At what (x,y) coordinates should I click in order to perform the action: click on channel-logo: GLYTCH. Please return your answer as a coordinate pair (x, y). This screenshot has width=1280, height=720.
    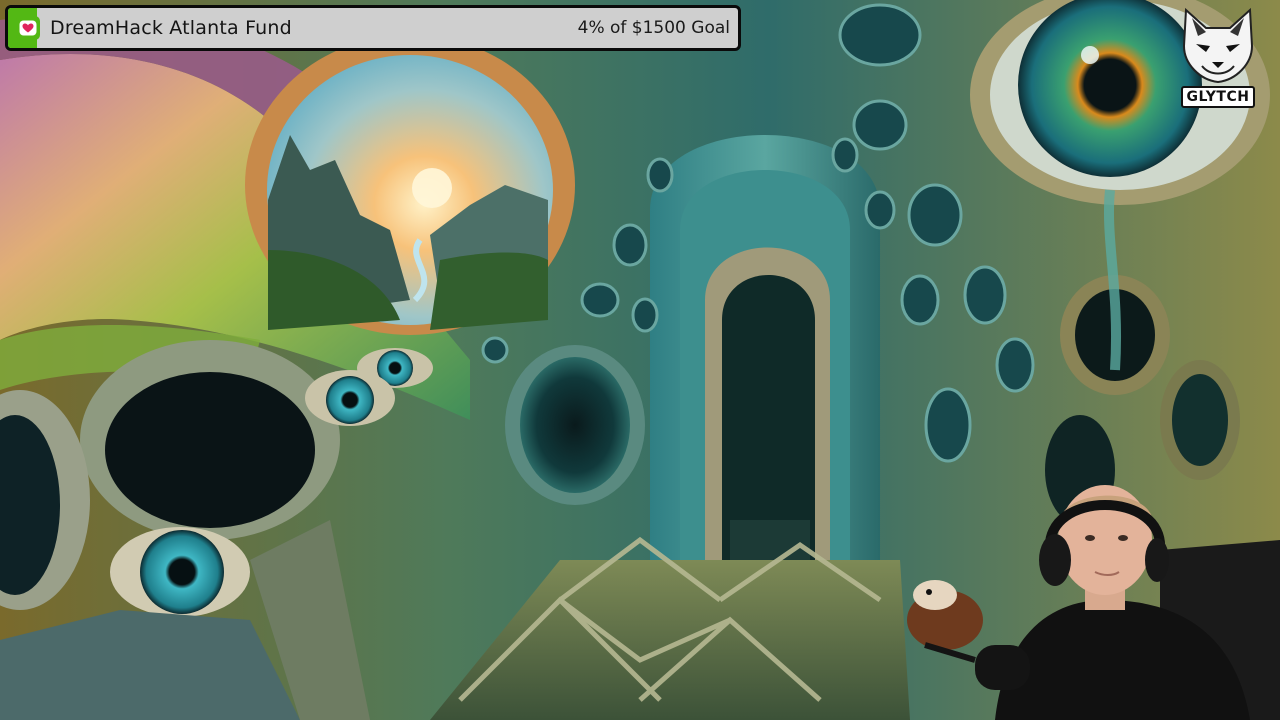
    Looking at the image, I should click on (1218, 58).